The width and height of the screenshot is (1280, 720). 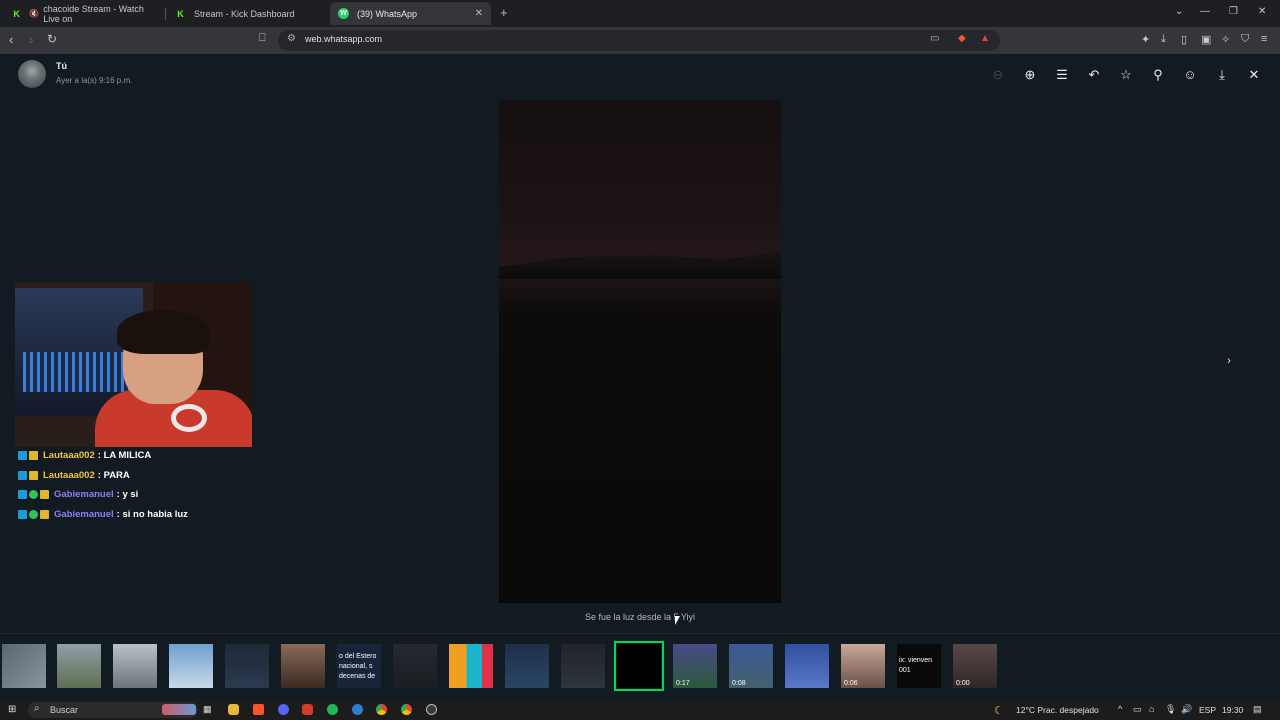 What do you see at coordinates (31, 39) in the screenshot?
I see `forward-button: ›` at bounding box center [31, 39].